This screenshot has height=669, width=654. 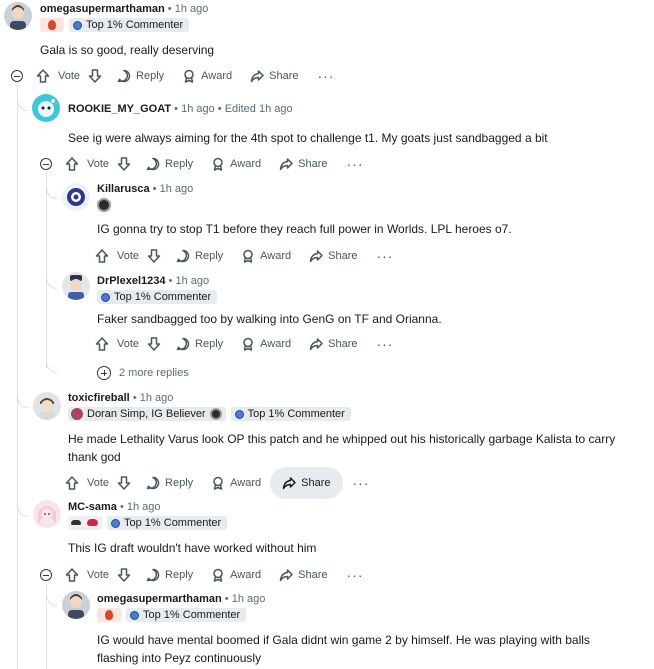 I want to click on comment-meta: DrPlexel1234 • 1h ago, so click(x=153, y=281).